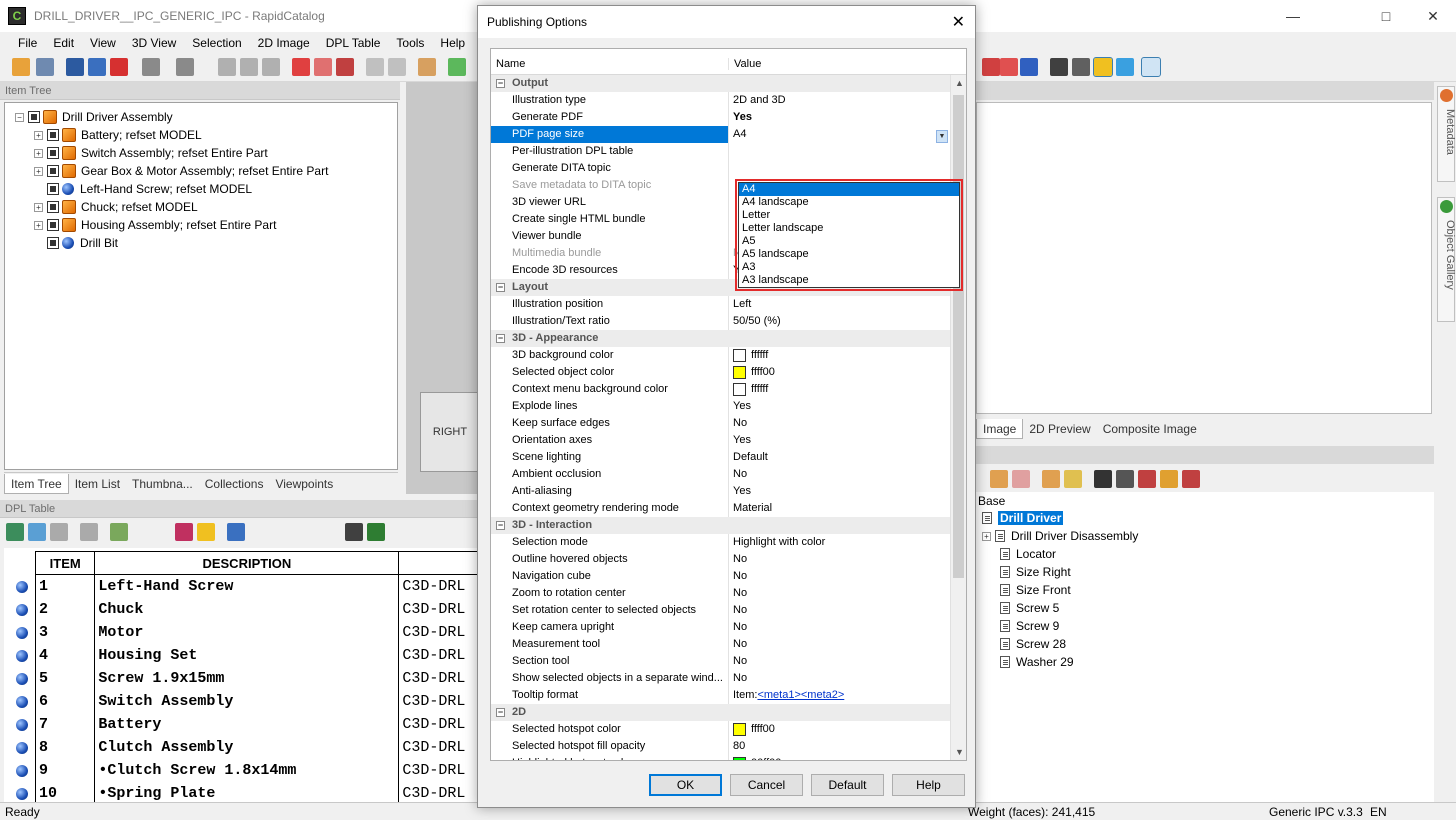 This screenshot has height=820, width=1456. I want to click on property-row: Scene lighting Default, so click(728, 457).